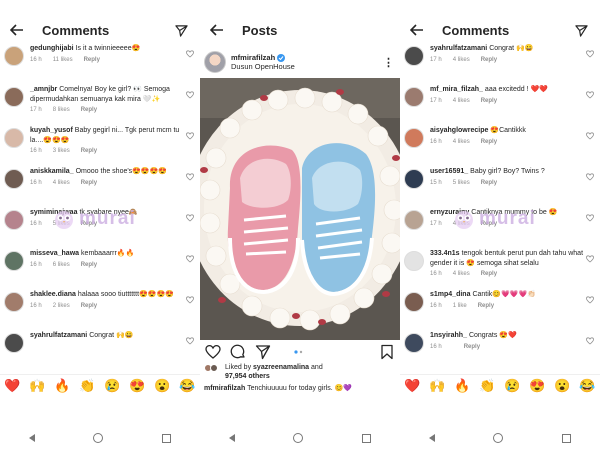 The width and height of the screenshot is (600, 450). Describe the element at coordinates (450, 294) in the screenshot. I see `comment-username: s1mp4_dina` at that location.